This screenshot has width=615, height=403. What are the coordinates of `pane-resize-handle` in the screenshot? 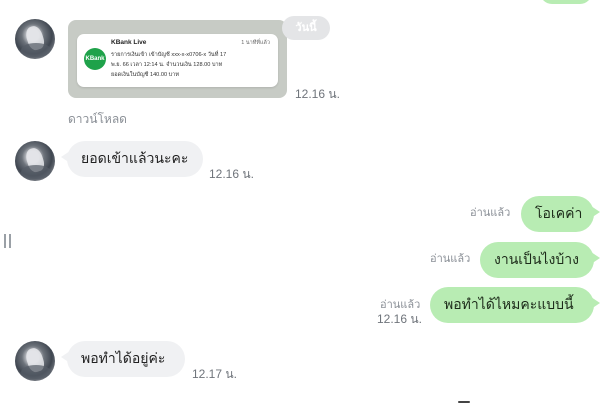 It's located at (7, 241).